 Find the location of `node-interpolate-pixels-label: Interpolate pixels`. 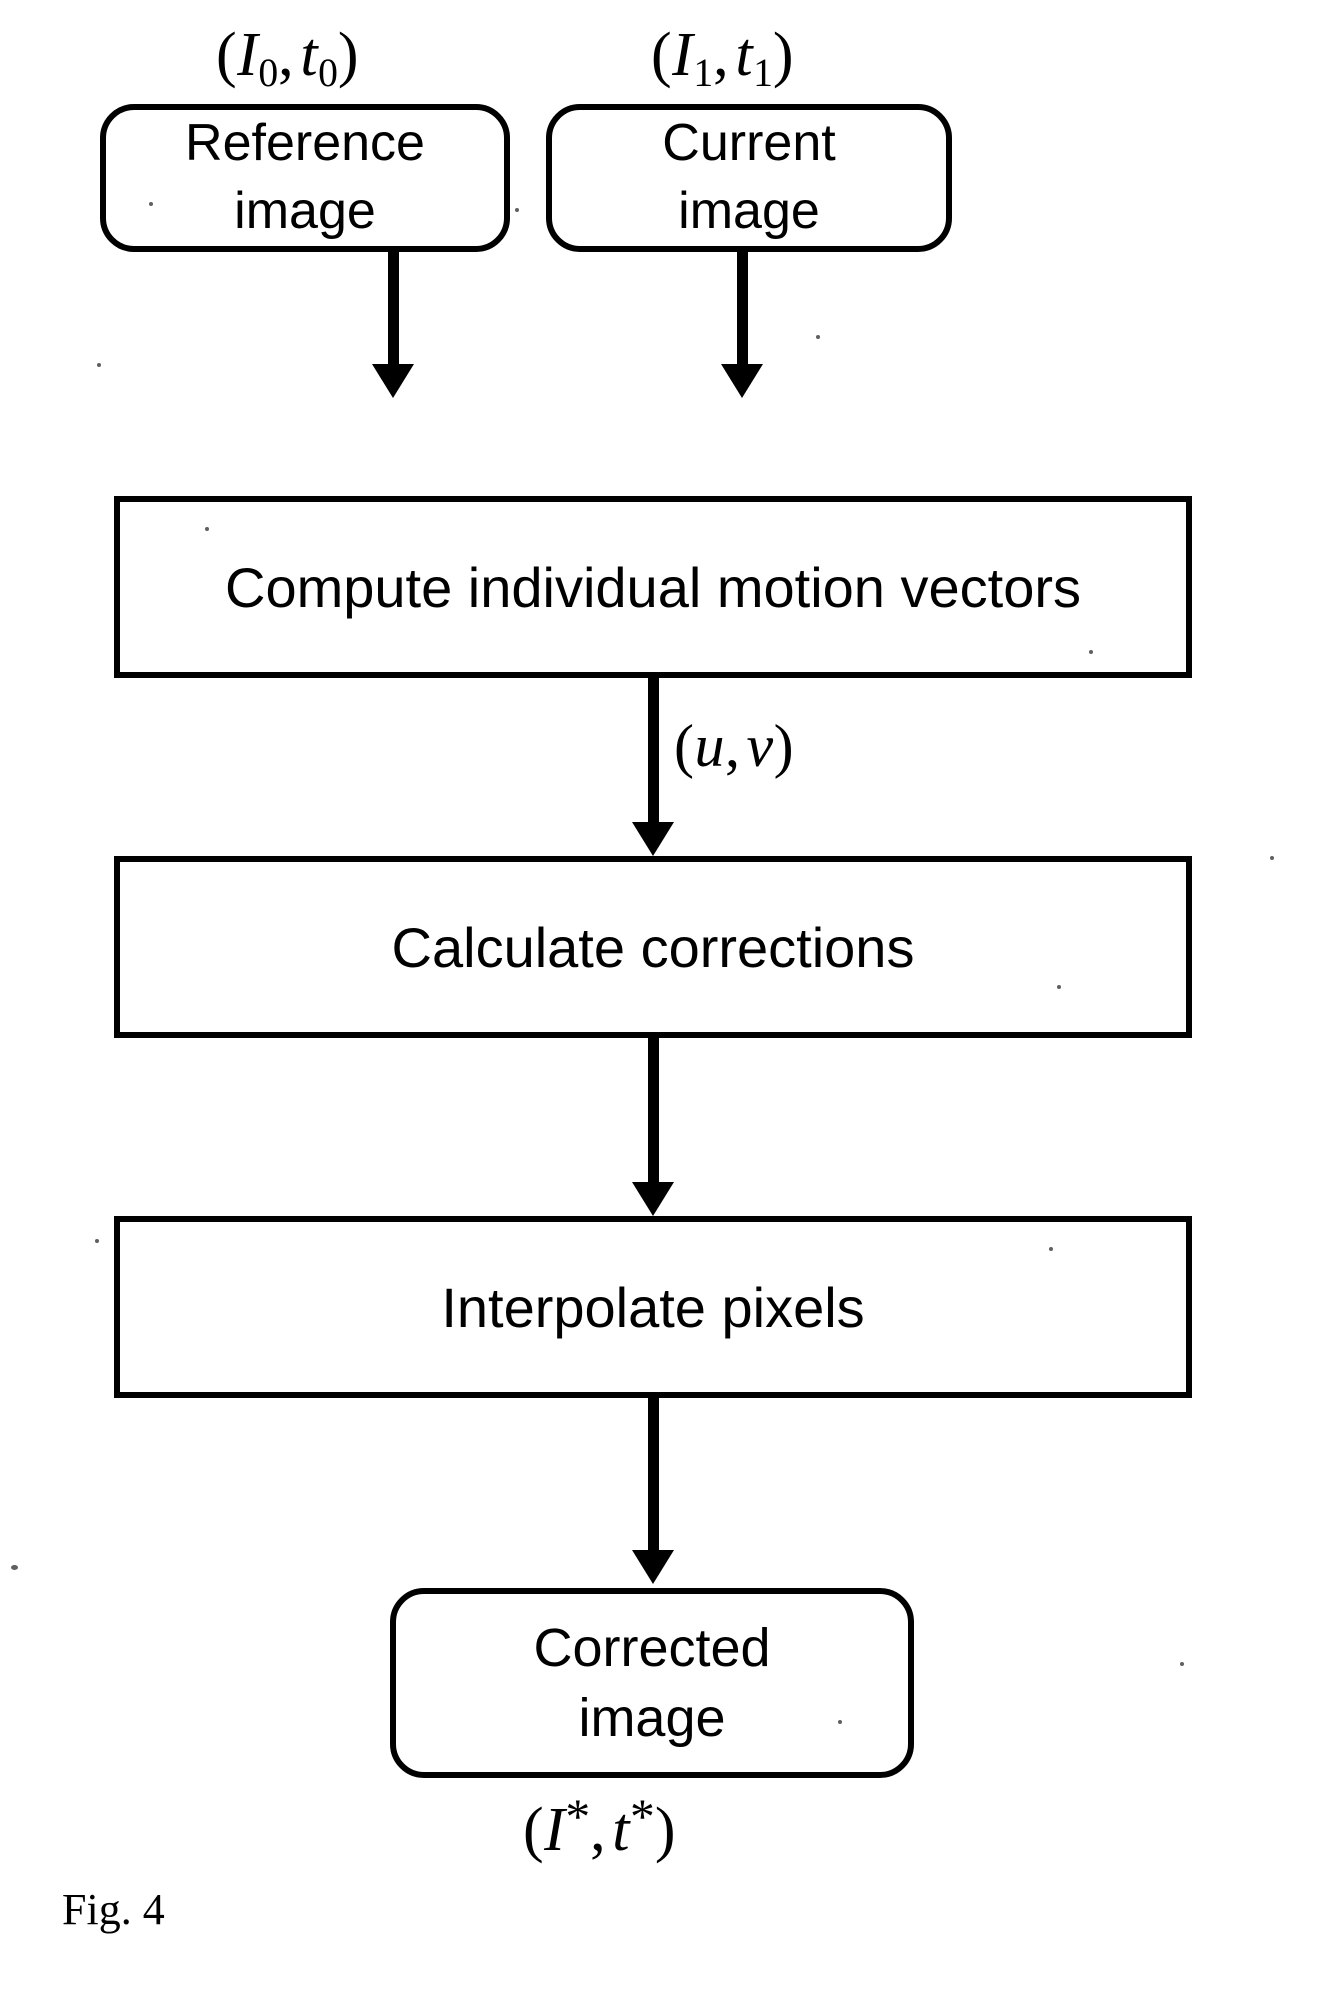

node-interpolate-pixels-label: Interpolate pixels is located at coordinates (653, 1307).